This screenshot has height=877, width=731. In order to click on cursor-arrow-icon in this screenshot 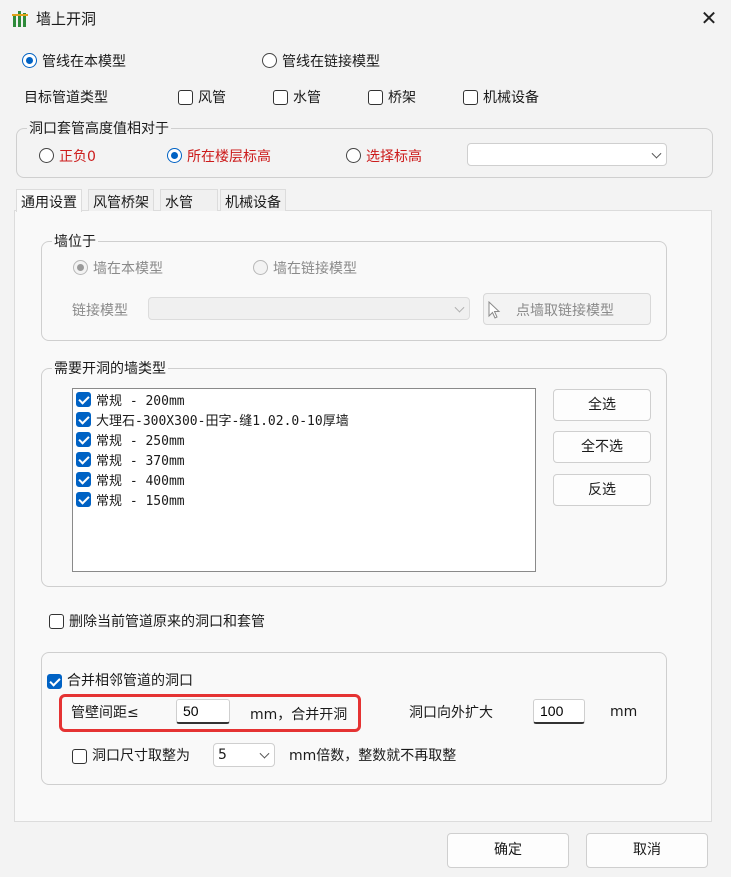, I will do `click(494, 310)`.